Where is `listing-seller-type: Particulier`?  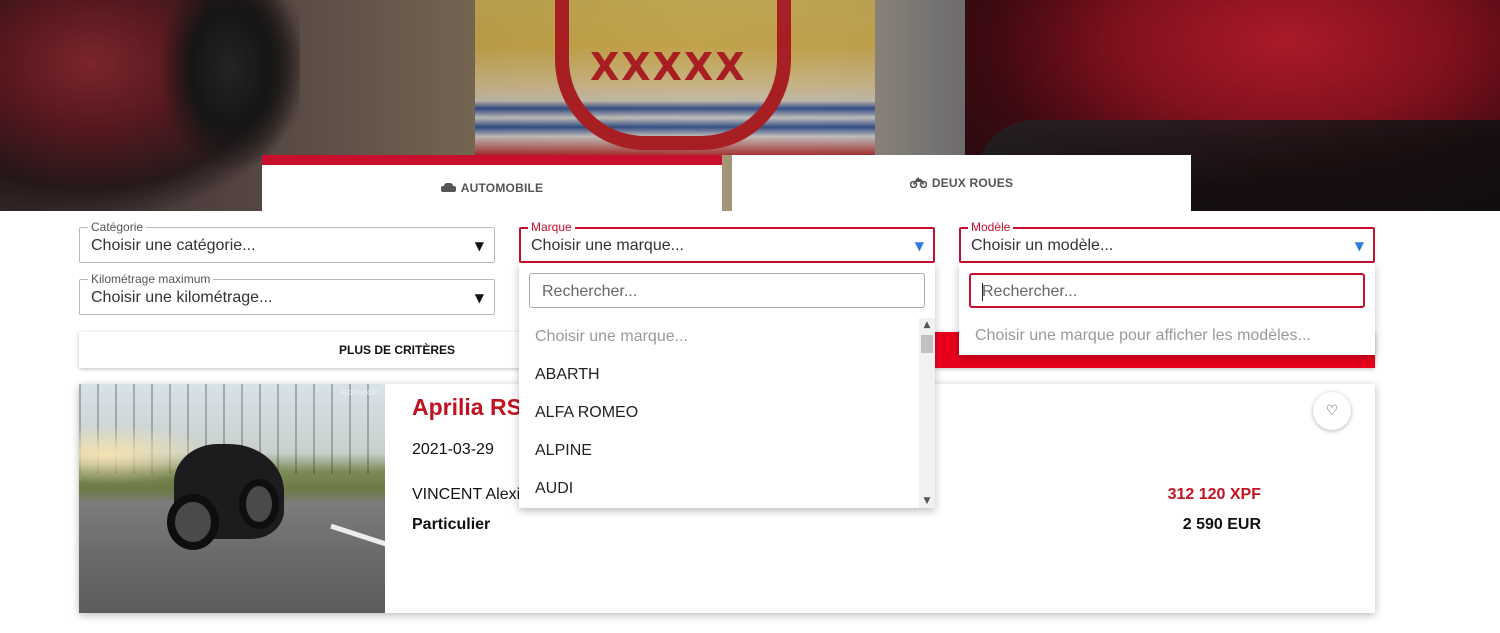 listing-seller-type: Particulier is located at coordinates (451, 524).